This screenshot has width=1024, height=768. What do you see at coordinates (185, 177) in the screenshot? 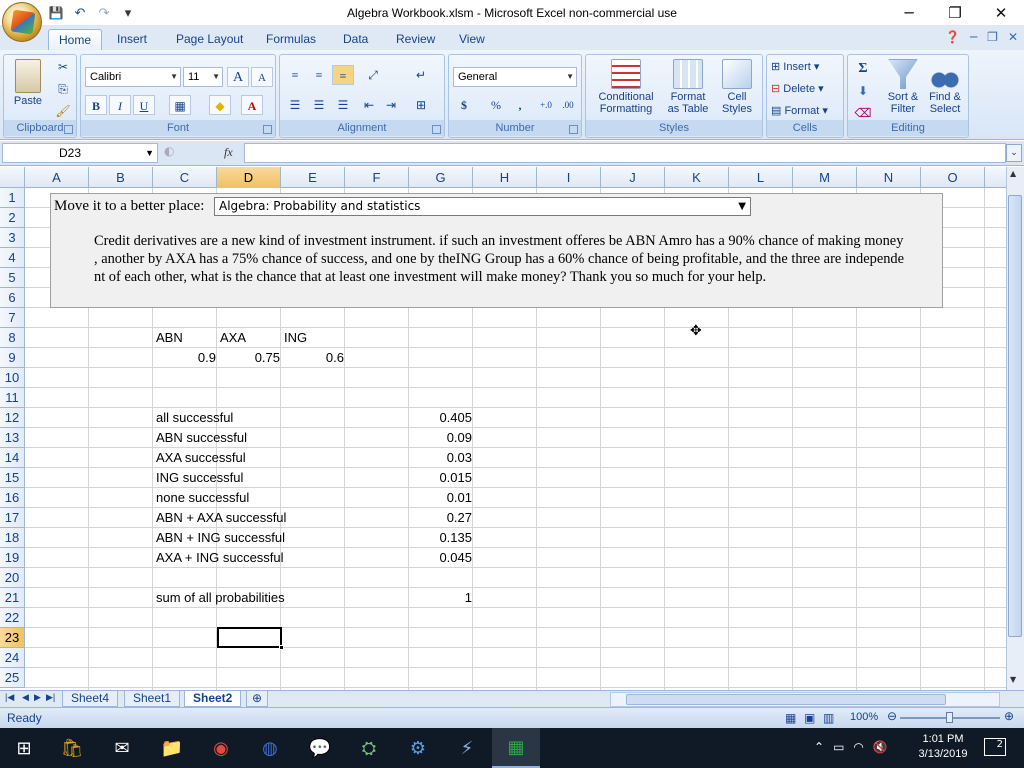
I see `column-header-c: C` at bounding box center [185, 177].